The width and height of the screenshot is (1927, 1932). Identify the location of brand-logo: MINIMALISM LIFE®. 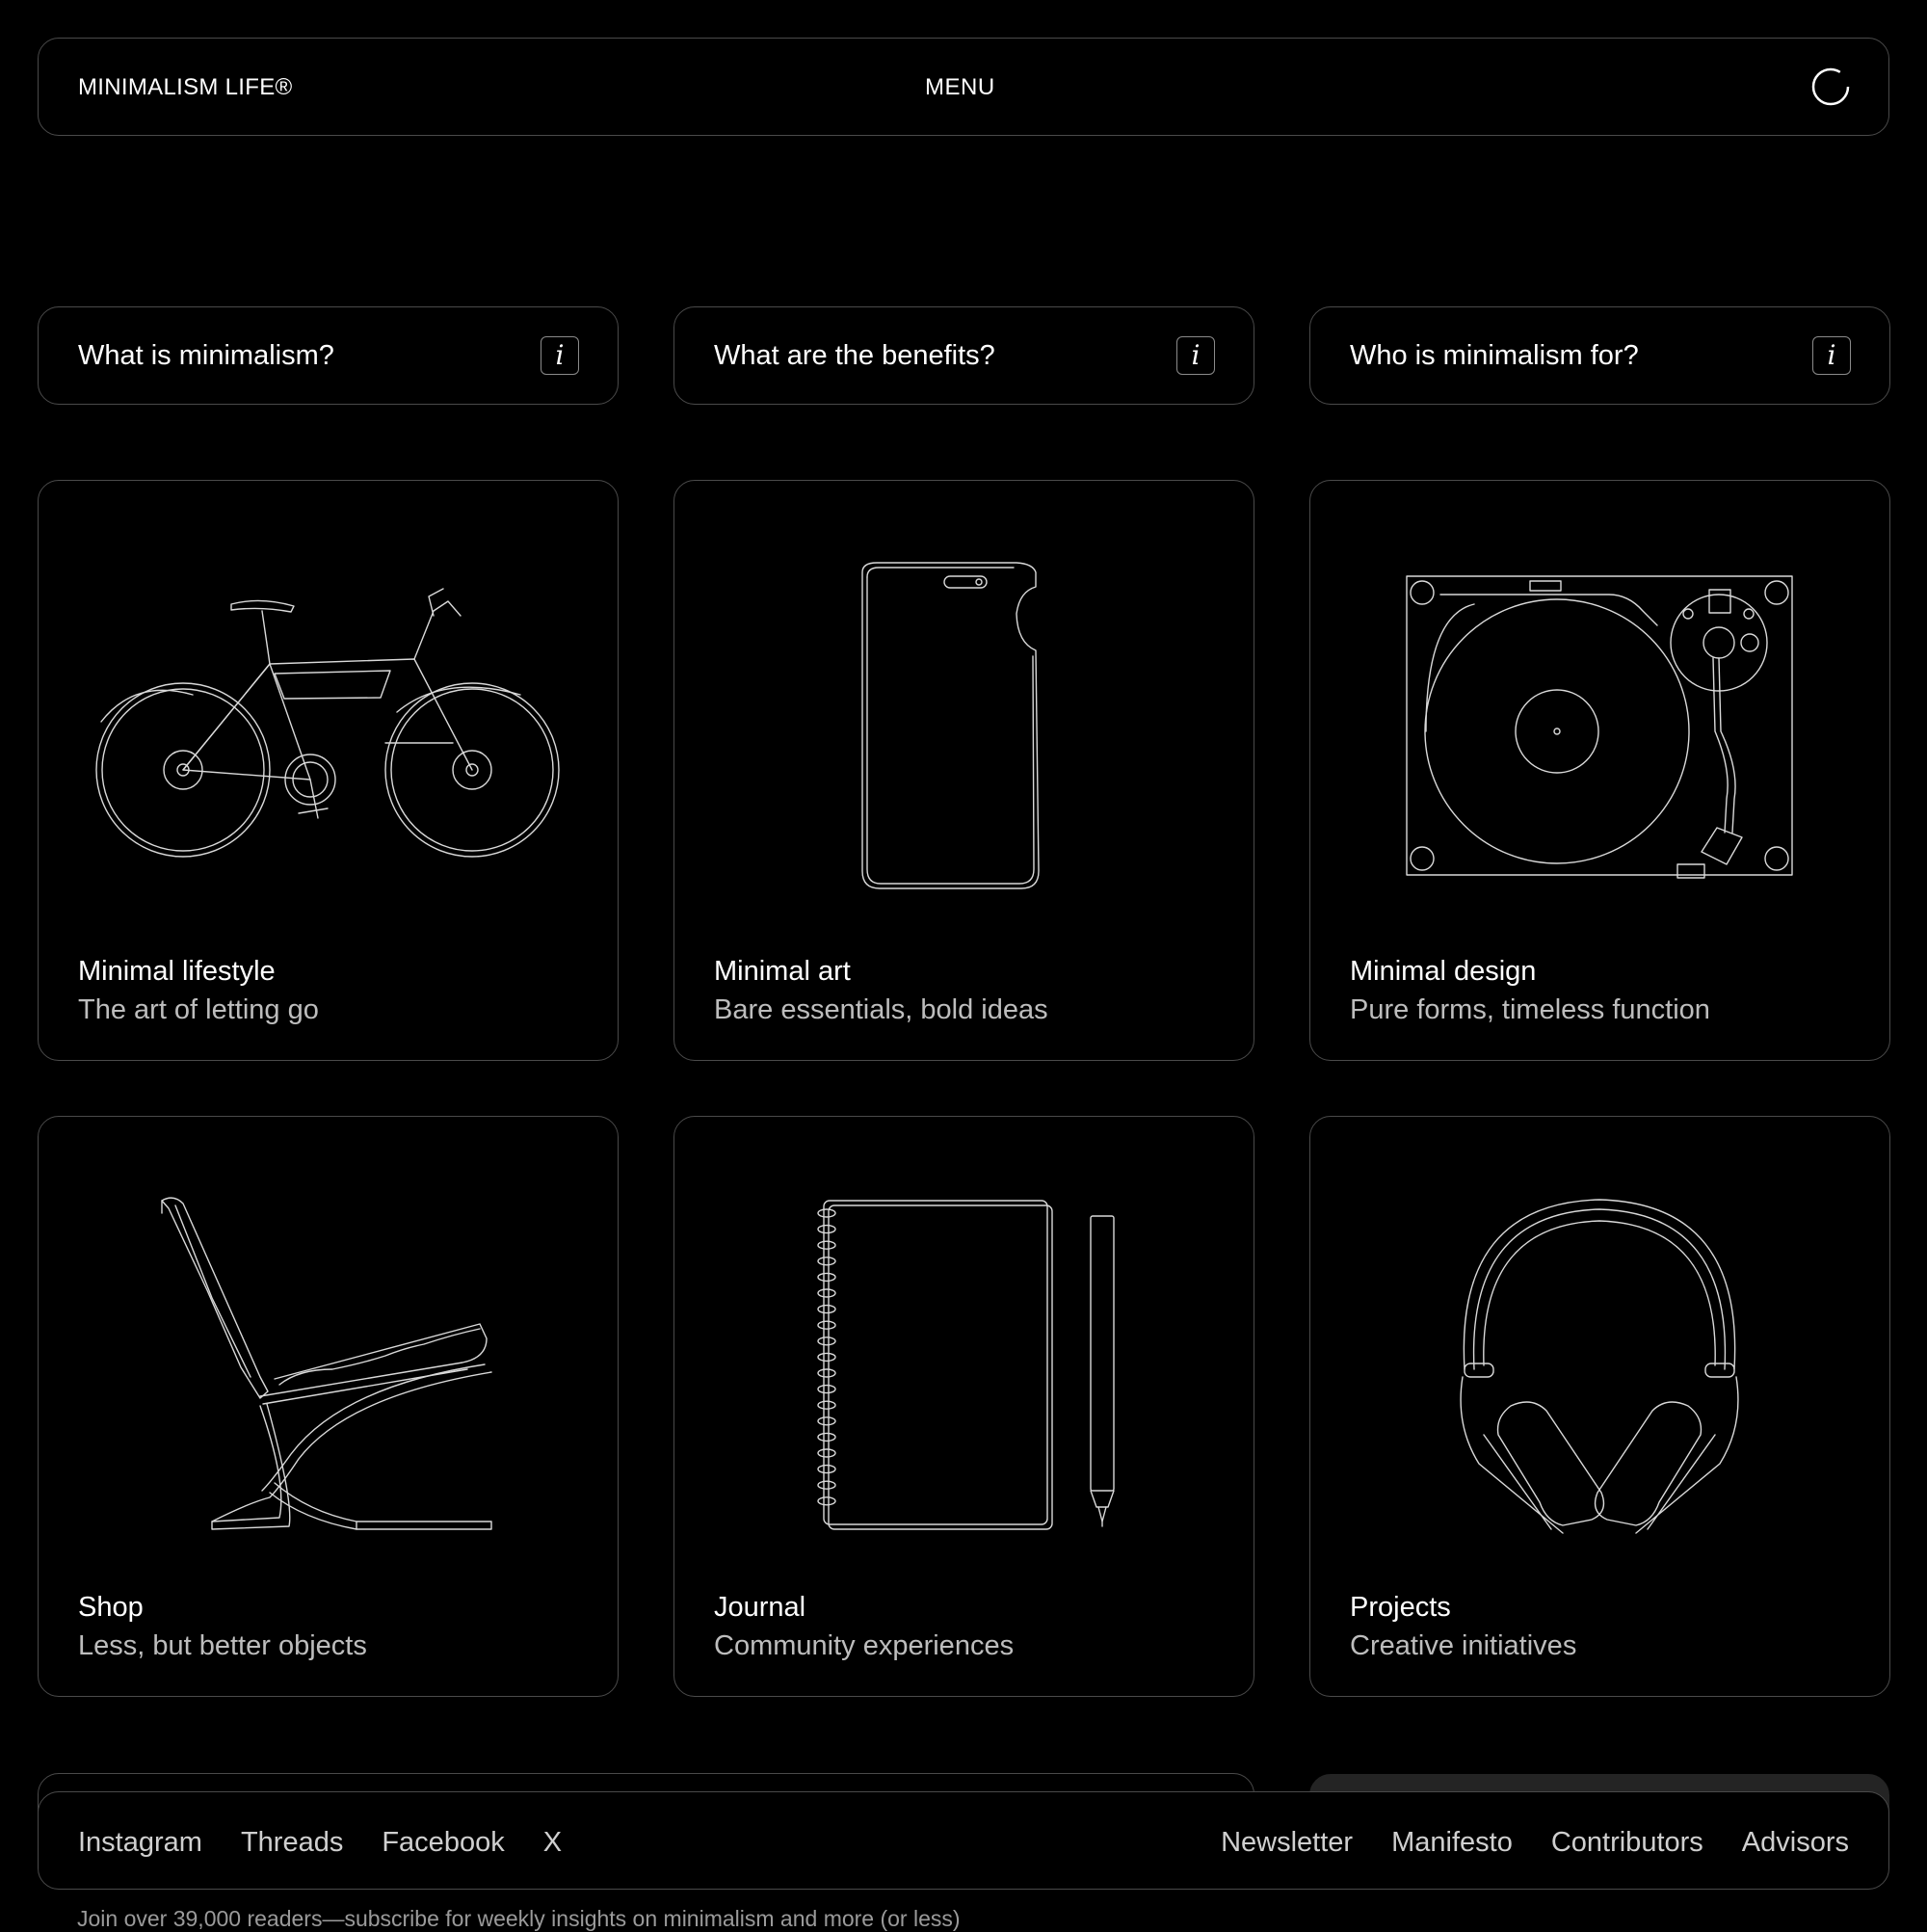
(185, 87).